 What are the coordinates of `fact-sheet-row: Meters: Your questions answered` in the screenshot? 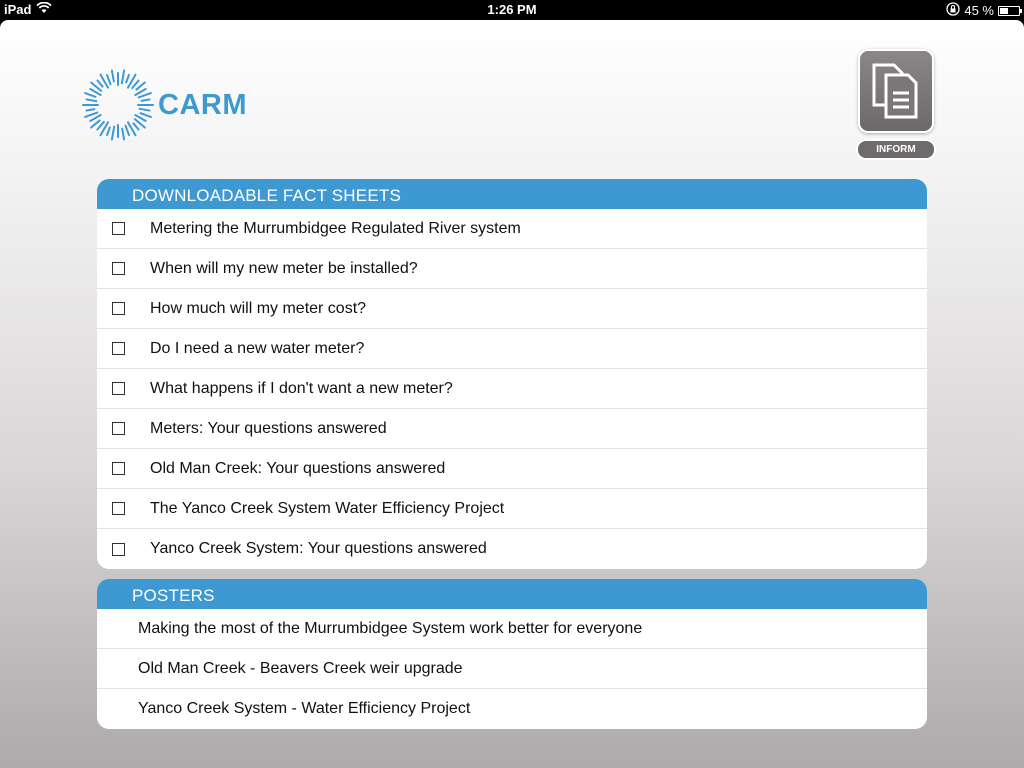 It's located at (512, 429).